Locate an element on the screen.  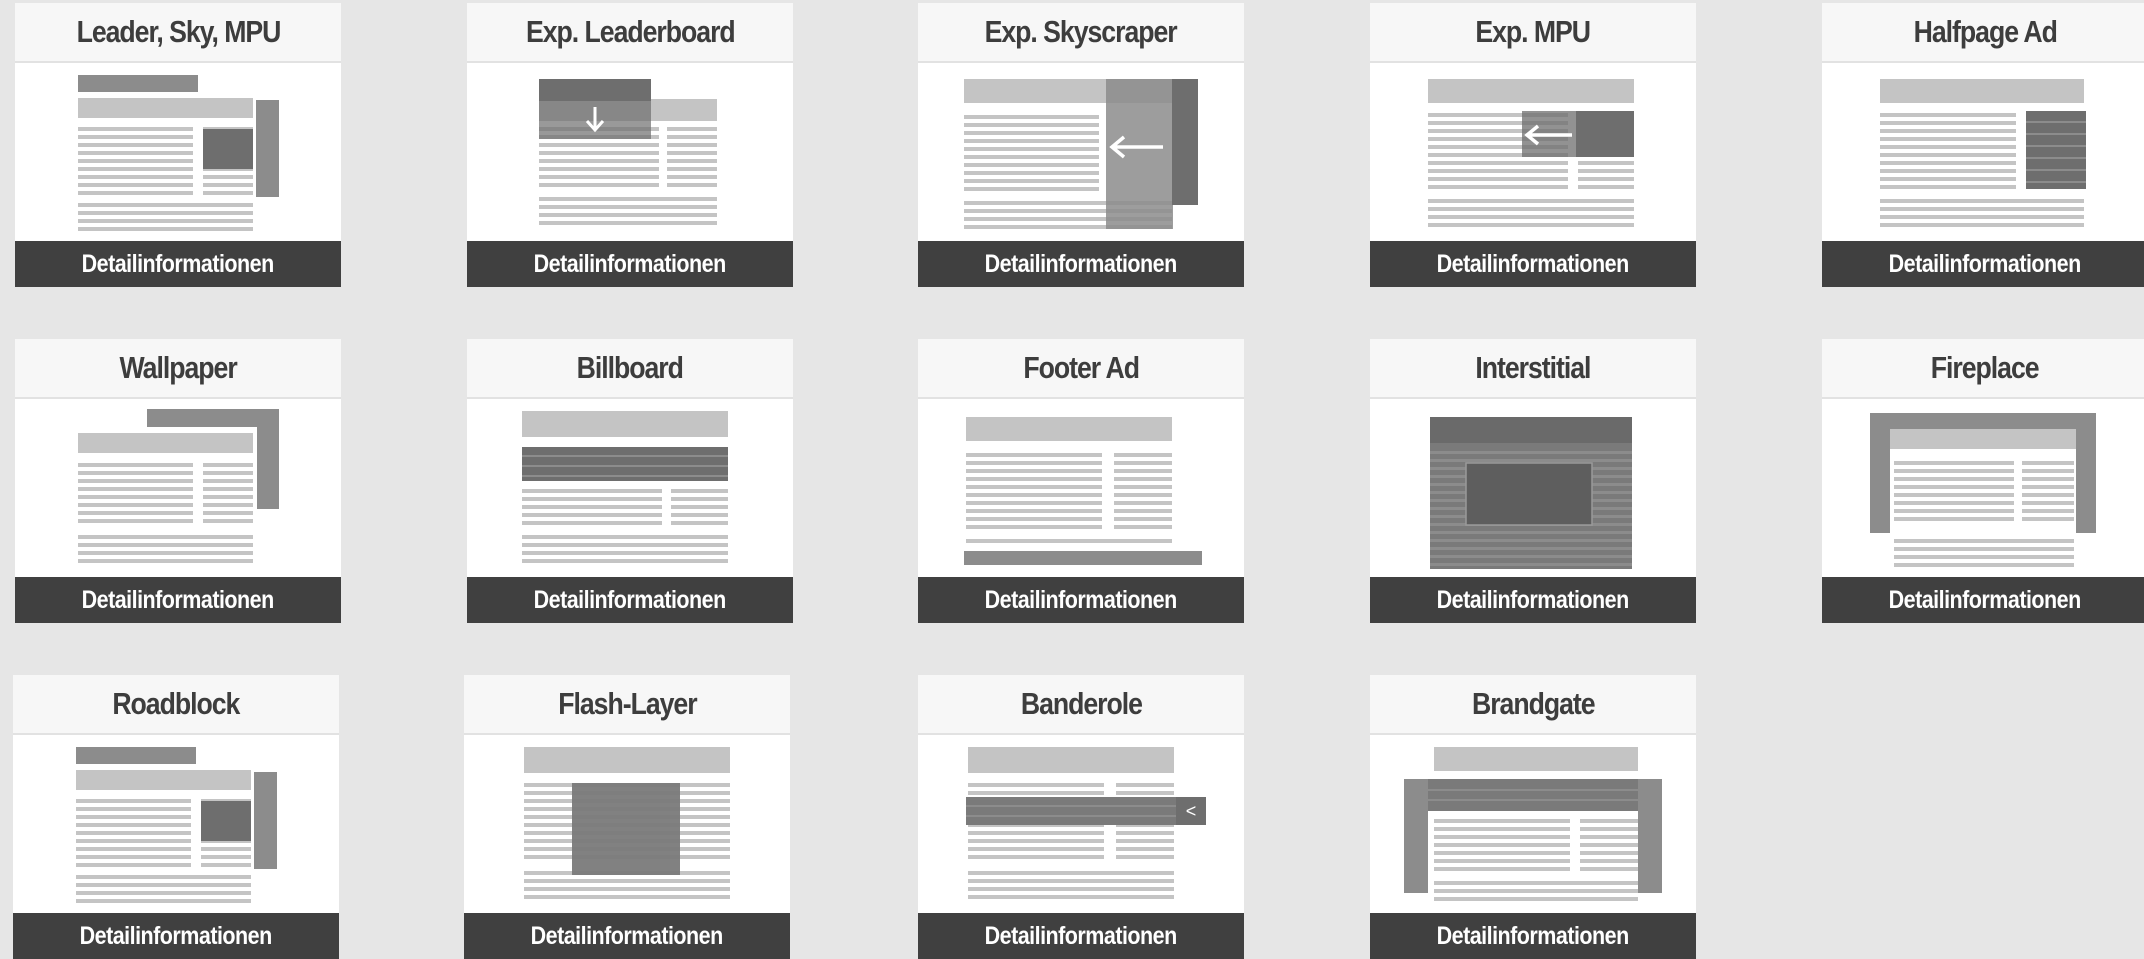
card-title: Wallpaper is located at coordinates (178, 369).